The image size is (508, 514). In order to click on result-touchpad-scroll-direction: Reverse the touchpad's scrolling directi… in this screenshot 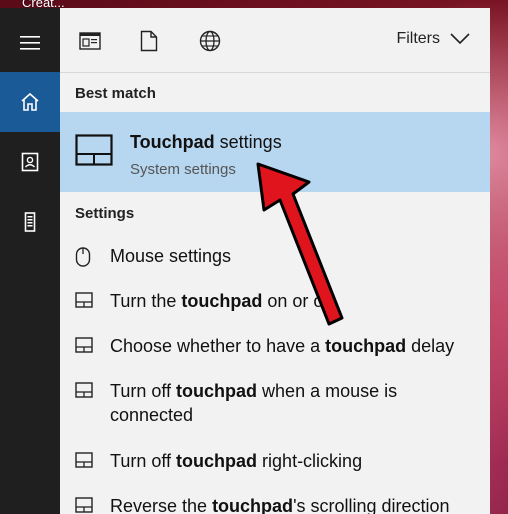, I will do `click(275, 504)`.